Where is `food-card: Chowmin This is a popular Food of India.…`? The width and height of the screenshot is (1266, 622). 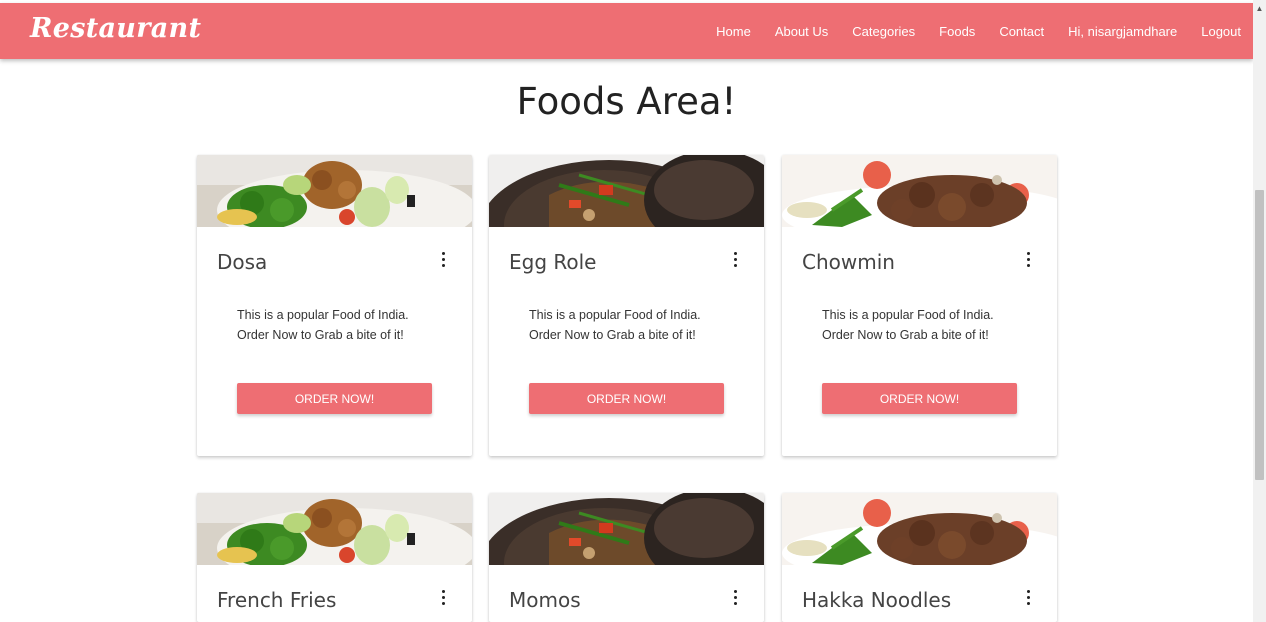 food-card: Chowmin This is a popular Food of India.… is located at coordinates (919, 305).